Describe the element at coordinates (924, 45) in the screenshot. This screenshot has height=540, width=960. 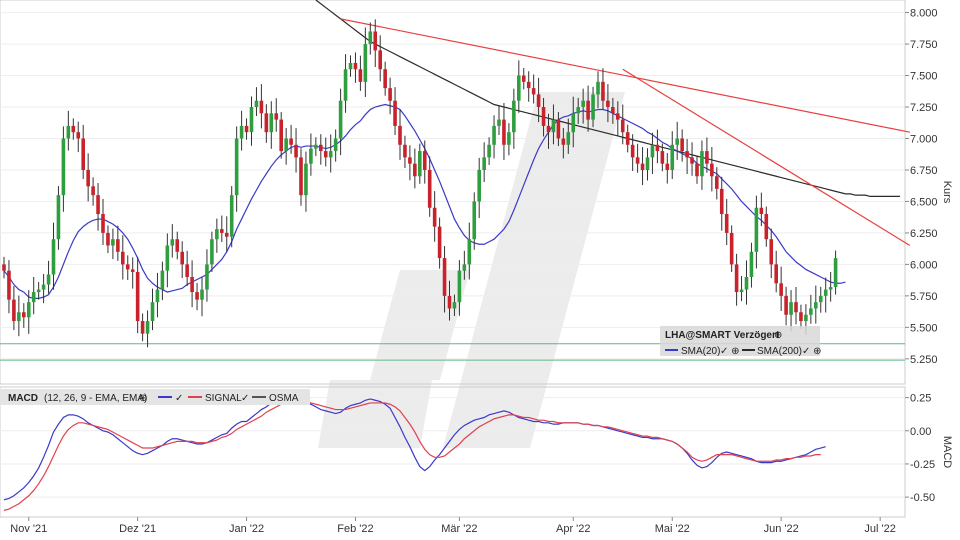
I see `price-y-tick-label: 7.750` at that location.